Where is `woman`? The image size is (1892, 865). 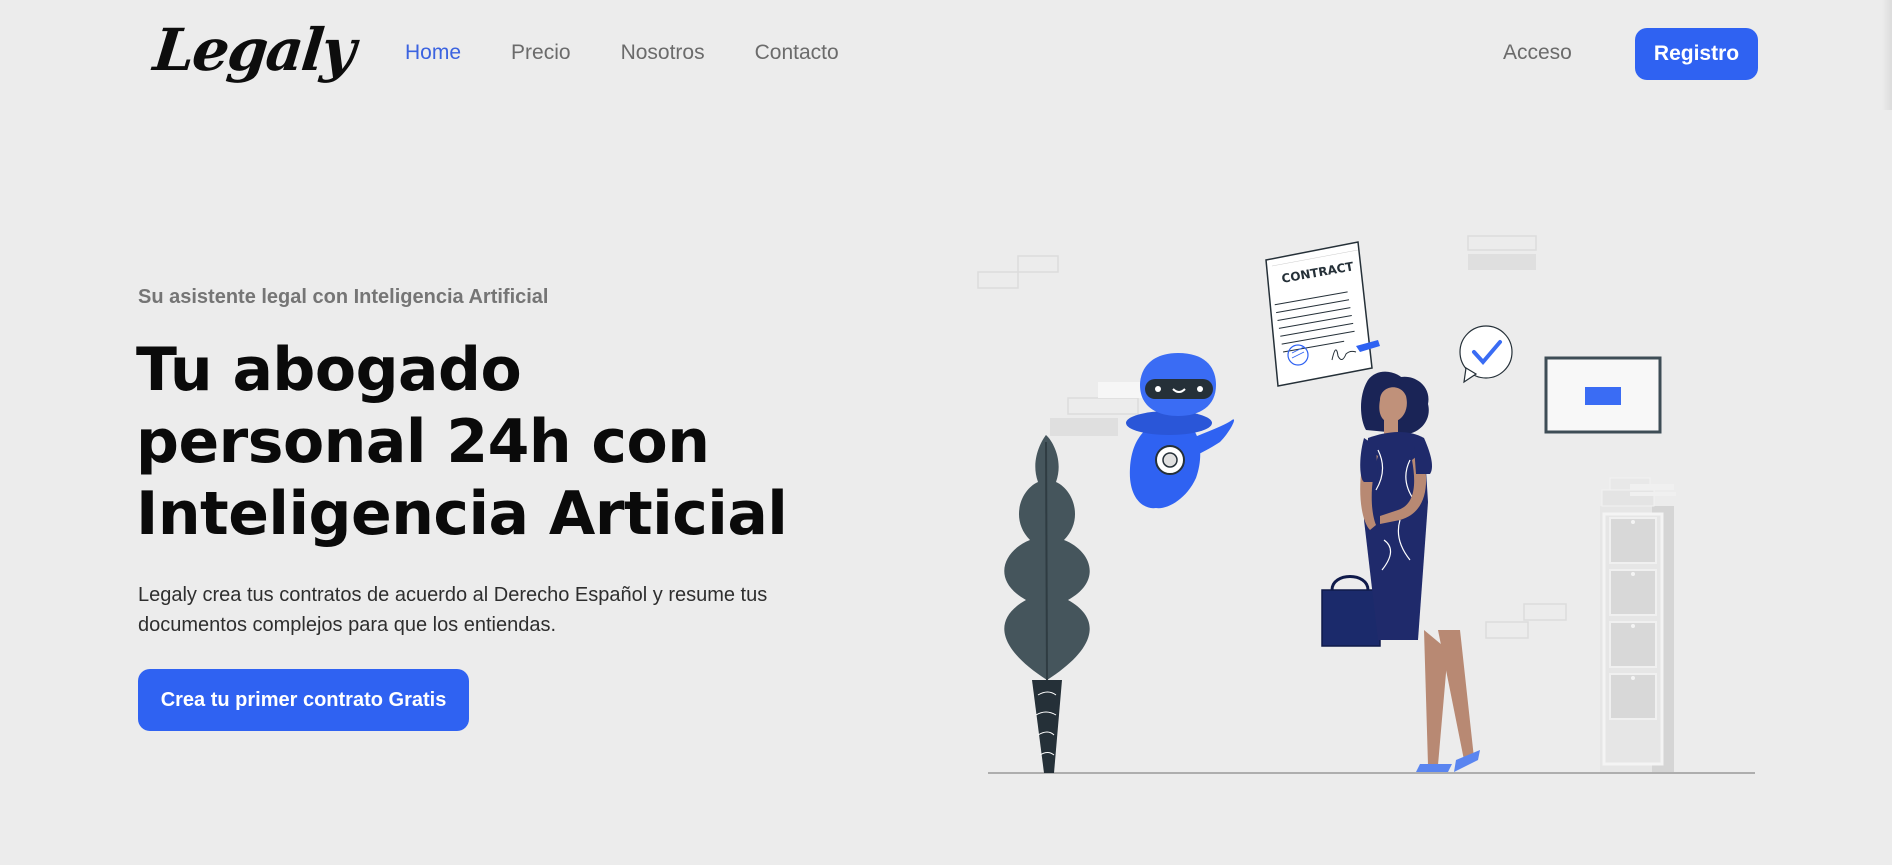
woman is located at coordinates (1400, 571).